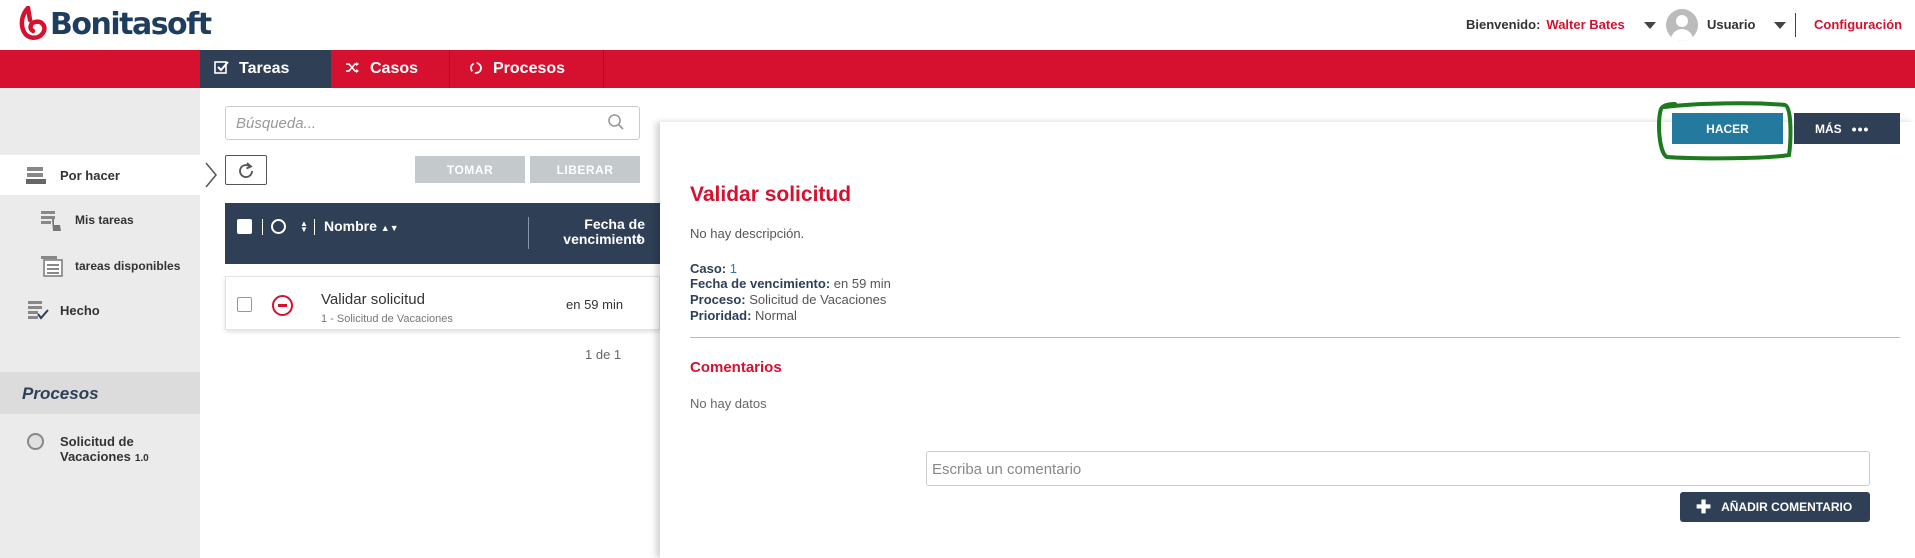 Image resolution: width=1915 pixels, height=558 pixels. I want to click on refresh-button, so click(246, 170).